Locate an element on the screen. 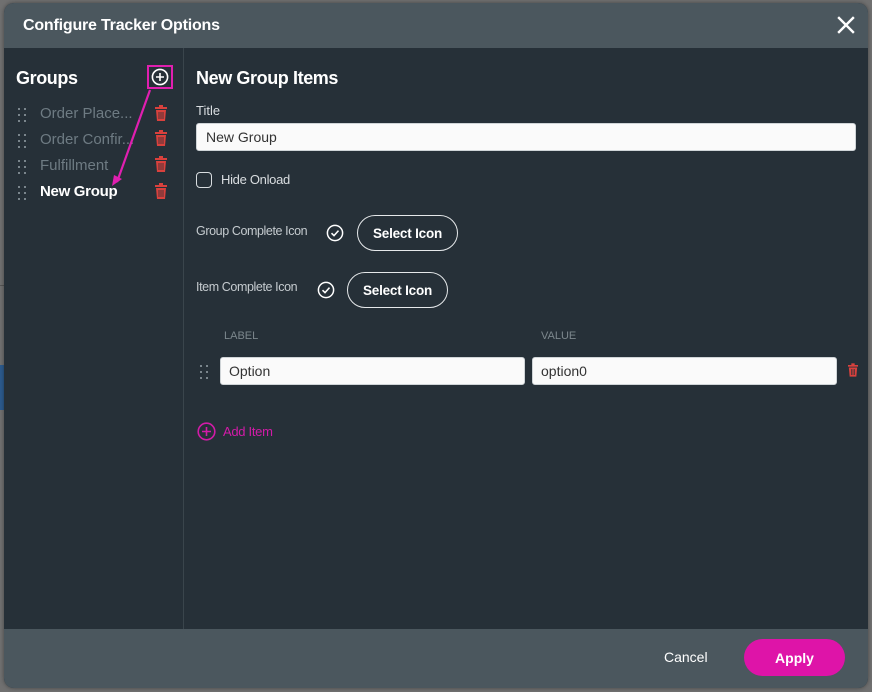 Image resolution: width=872 pixels, height=692 pixels. group-label: Fulfillment is located at coordinates (74, 165).